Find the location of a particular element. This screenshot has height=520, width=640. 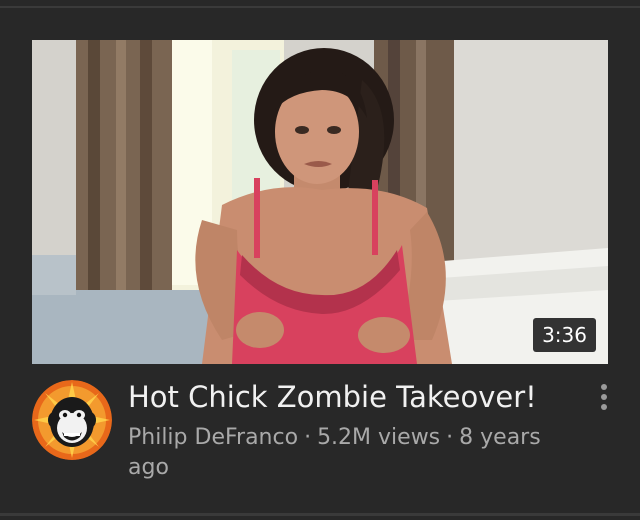

video-metadata: Philip DeFranco · 5.2M views · 8 years ago is located at coordinates (353, 453).